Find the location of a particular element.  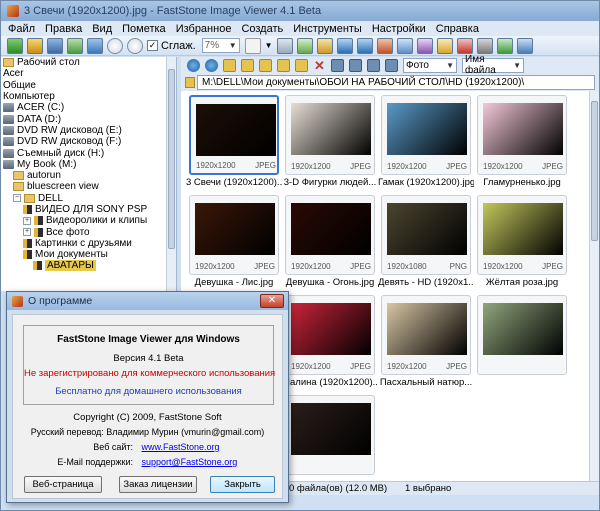

menu-favorites: Избранное is located at coordinates (204, 29).